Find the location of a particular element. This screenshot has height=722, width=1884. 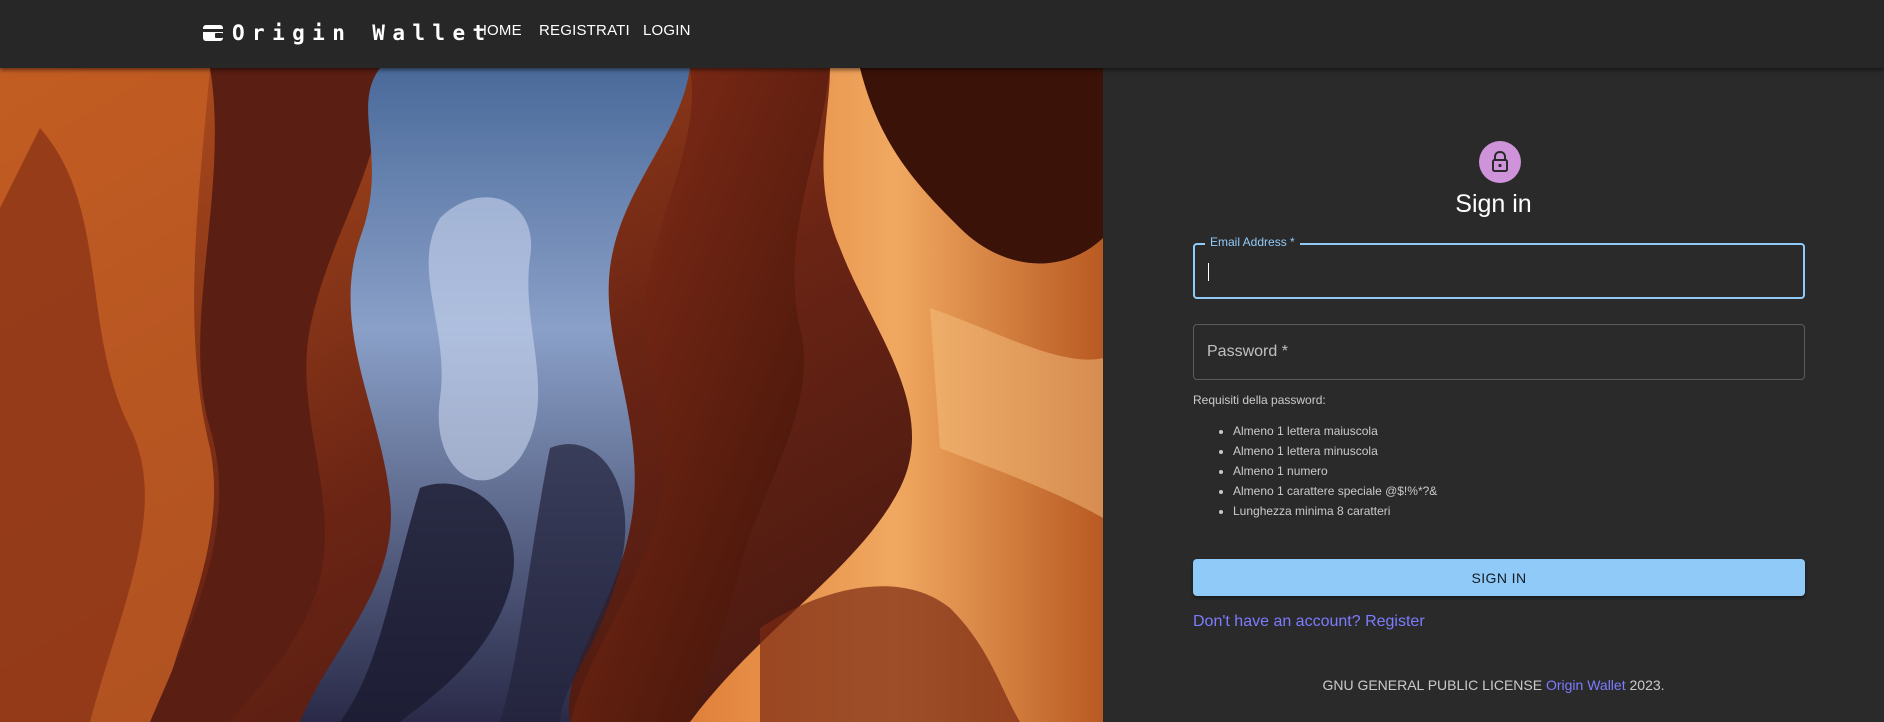

nav-registrati: REGISTRATI is located at coordinates (584, 33).